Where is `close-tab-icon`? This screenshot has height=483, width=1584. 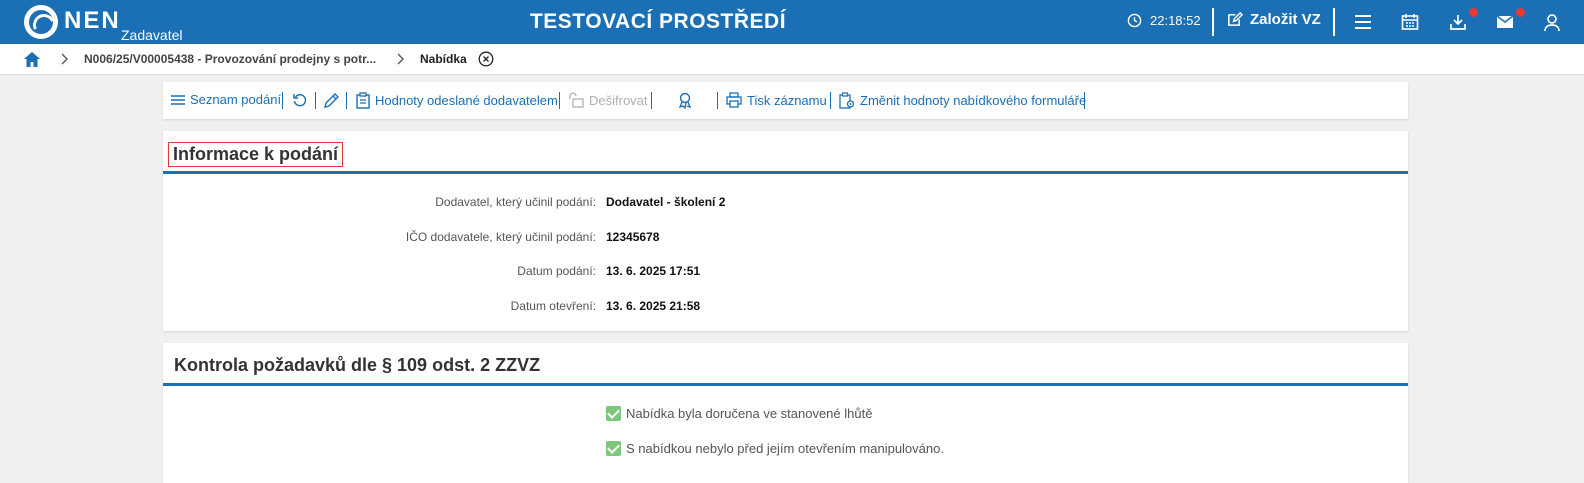
close-tab-icon is located at coordinates (486, 59).